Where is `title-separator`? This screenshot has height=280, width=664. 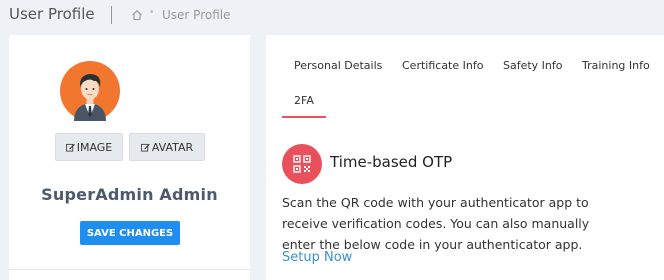 title-separator is located at coordinates (111, 15).